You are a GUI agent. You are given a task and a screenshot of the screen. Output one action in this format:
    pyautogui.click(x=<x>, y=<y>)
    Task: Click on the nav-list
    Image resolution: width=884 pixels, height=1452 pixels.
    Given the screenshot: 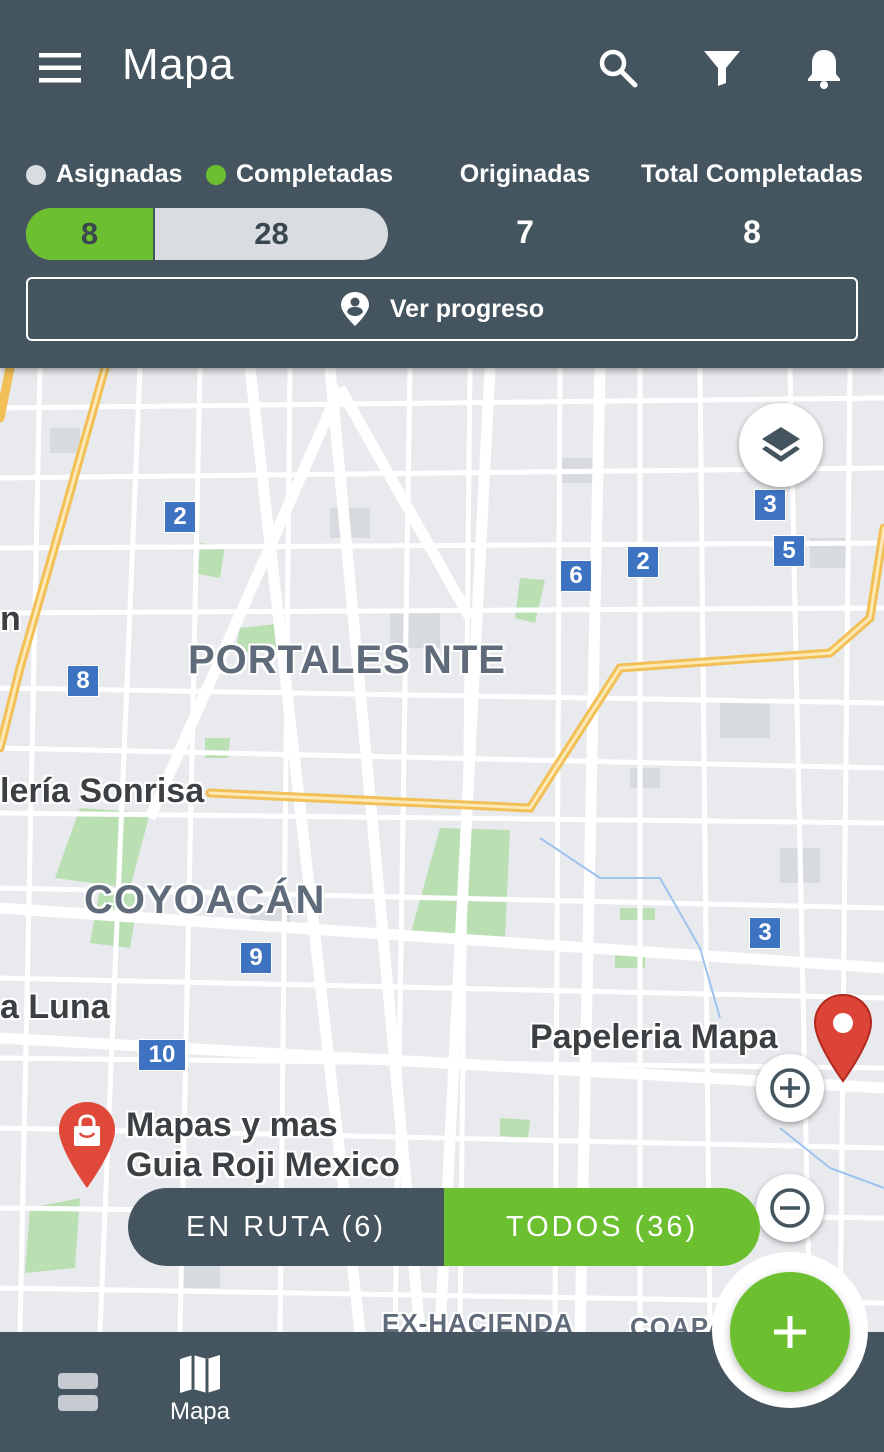 What is the action you would take?
    pyautogui.click(x=78, y=1392)
    